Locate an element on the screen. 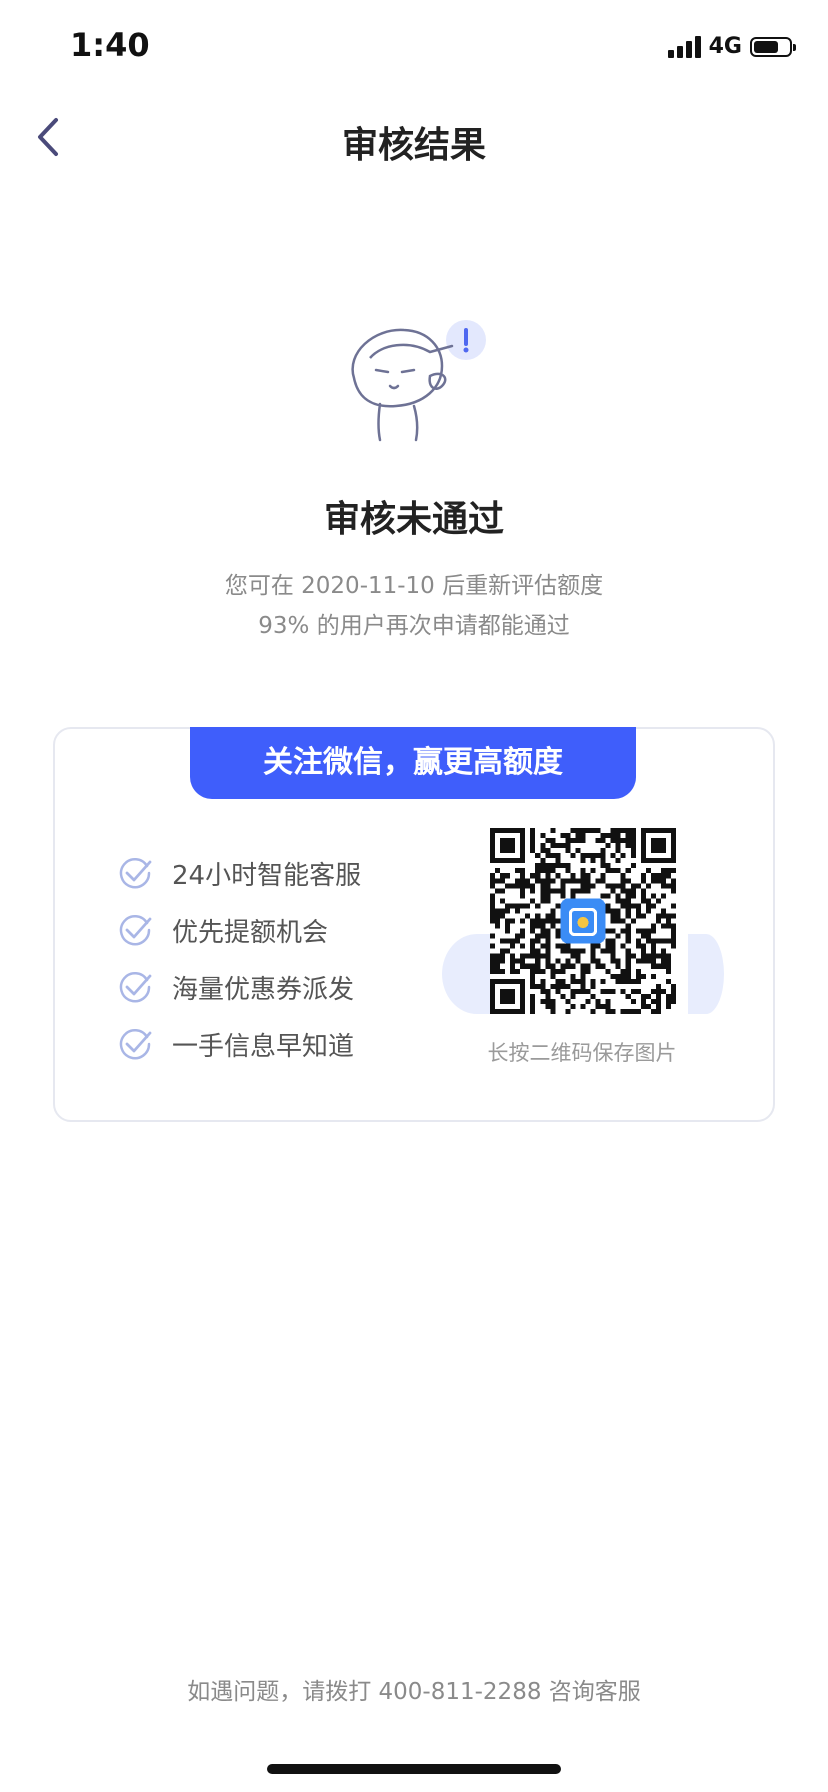 This screenshot has height=1792, width=828. benefit-label: 24小时智能客服 is located at coordinates (267, 875).